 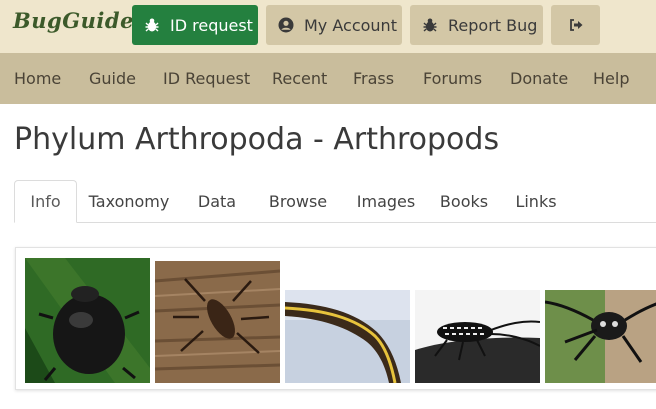 I want to click on tab-browse-label: Browse, so click(x=298, y=201).